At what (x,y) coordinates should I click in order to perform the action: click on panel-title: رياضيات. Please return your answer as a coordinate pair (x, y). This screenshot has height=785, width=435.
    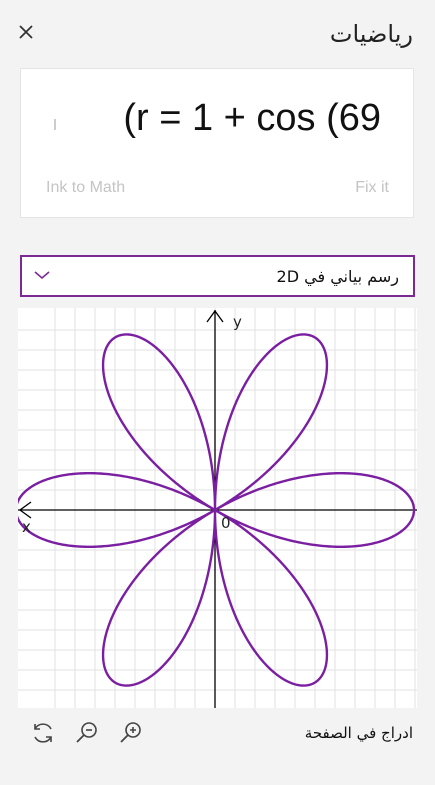
    Looking at the image, I should click on (371, 34).